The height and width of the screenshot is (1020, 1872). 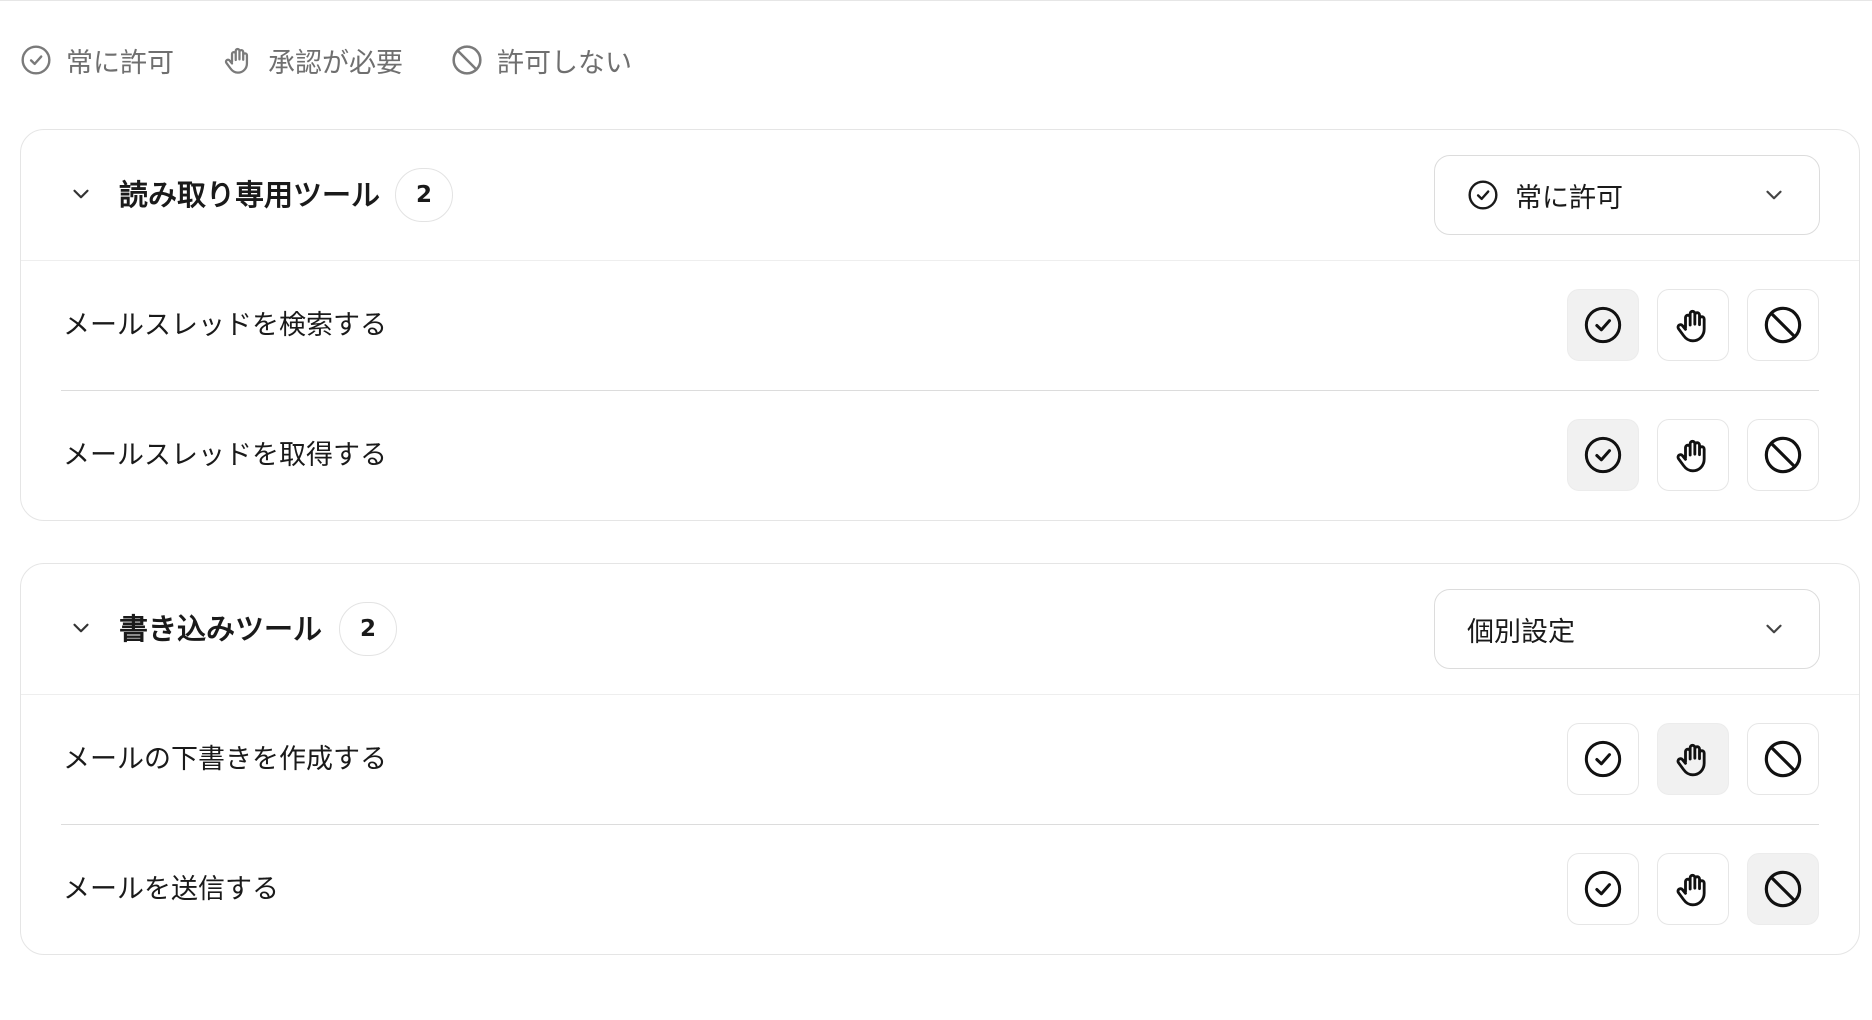 What do you see at coordinates (225, 455) in the screenshot?
I see `tool-name: メールスレッドを取得する` at bounding box center [225, 455].